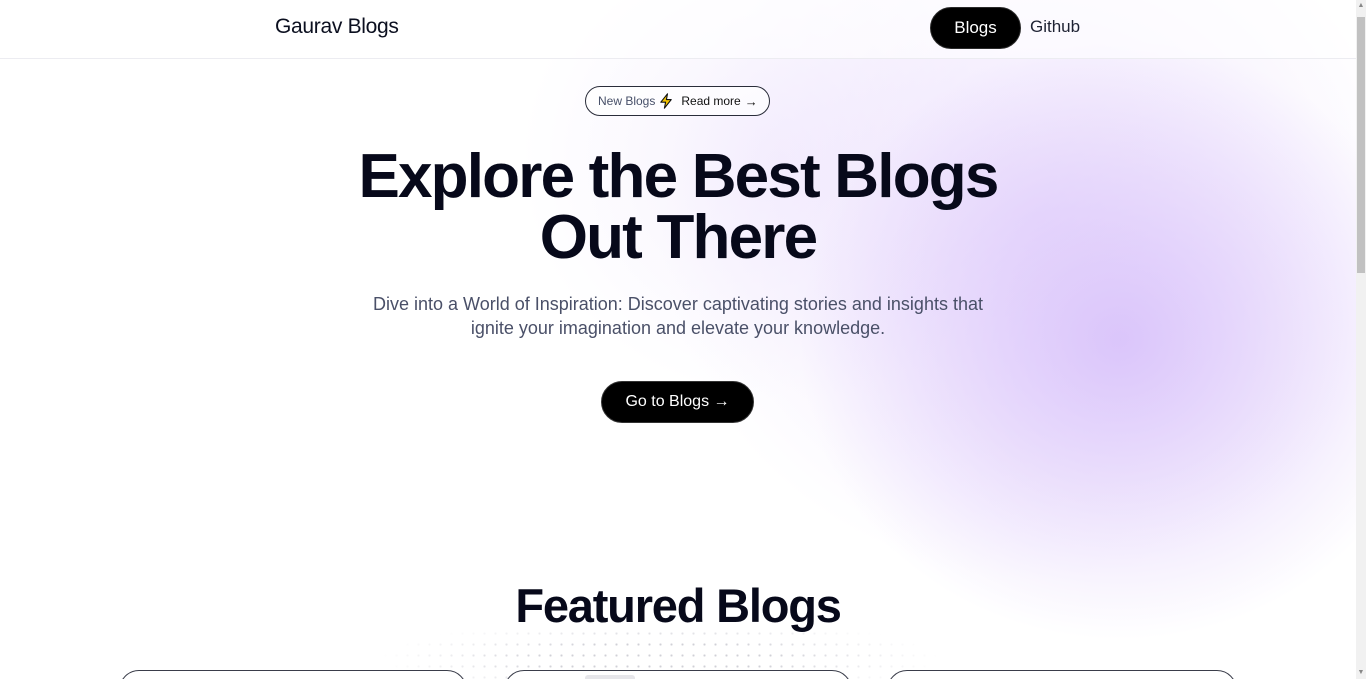 The image size is (1366, 679). What do you see at coordinates (1361, 145) in the screenshot?
I see `scrollbar-thumb` at bounding box center [1361, 145].